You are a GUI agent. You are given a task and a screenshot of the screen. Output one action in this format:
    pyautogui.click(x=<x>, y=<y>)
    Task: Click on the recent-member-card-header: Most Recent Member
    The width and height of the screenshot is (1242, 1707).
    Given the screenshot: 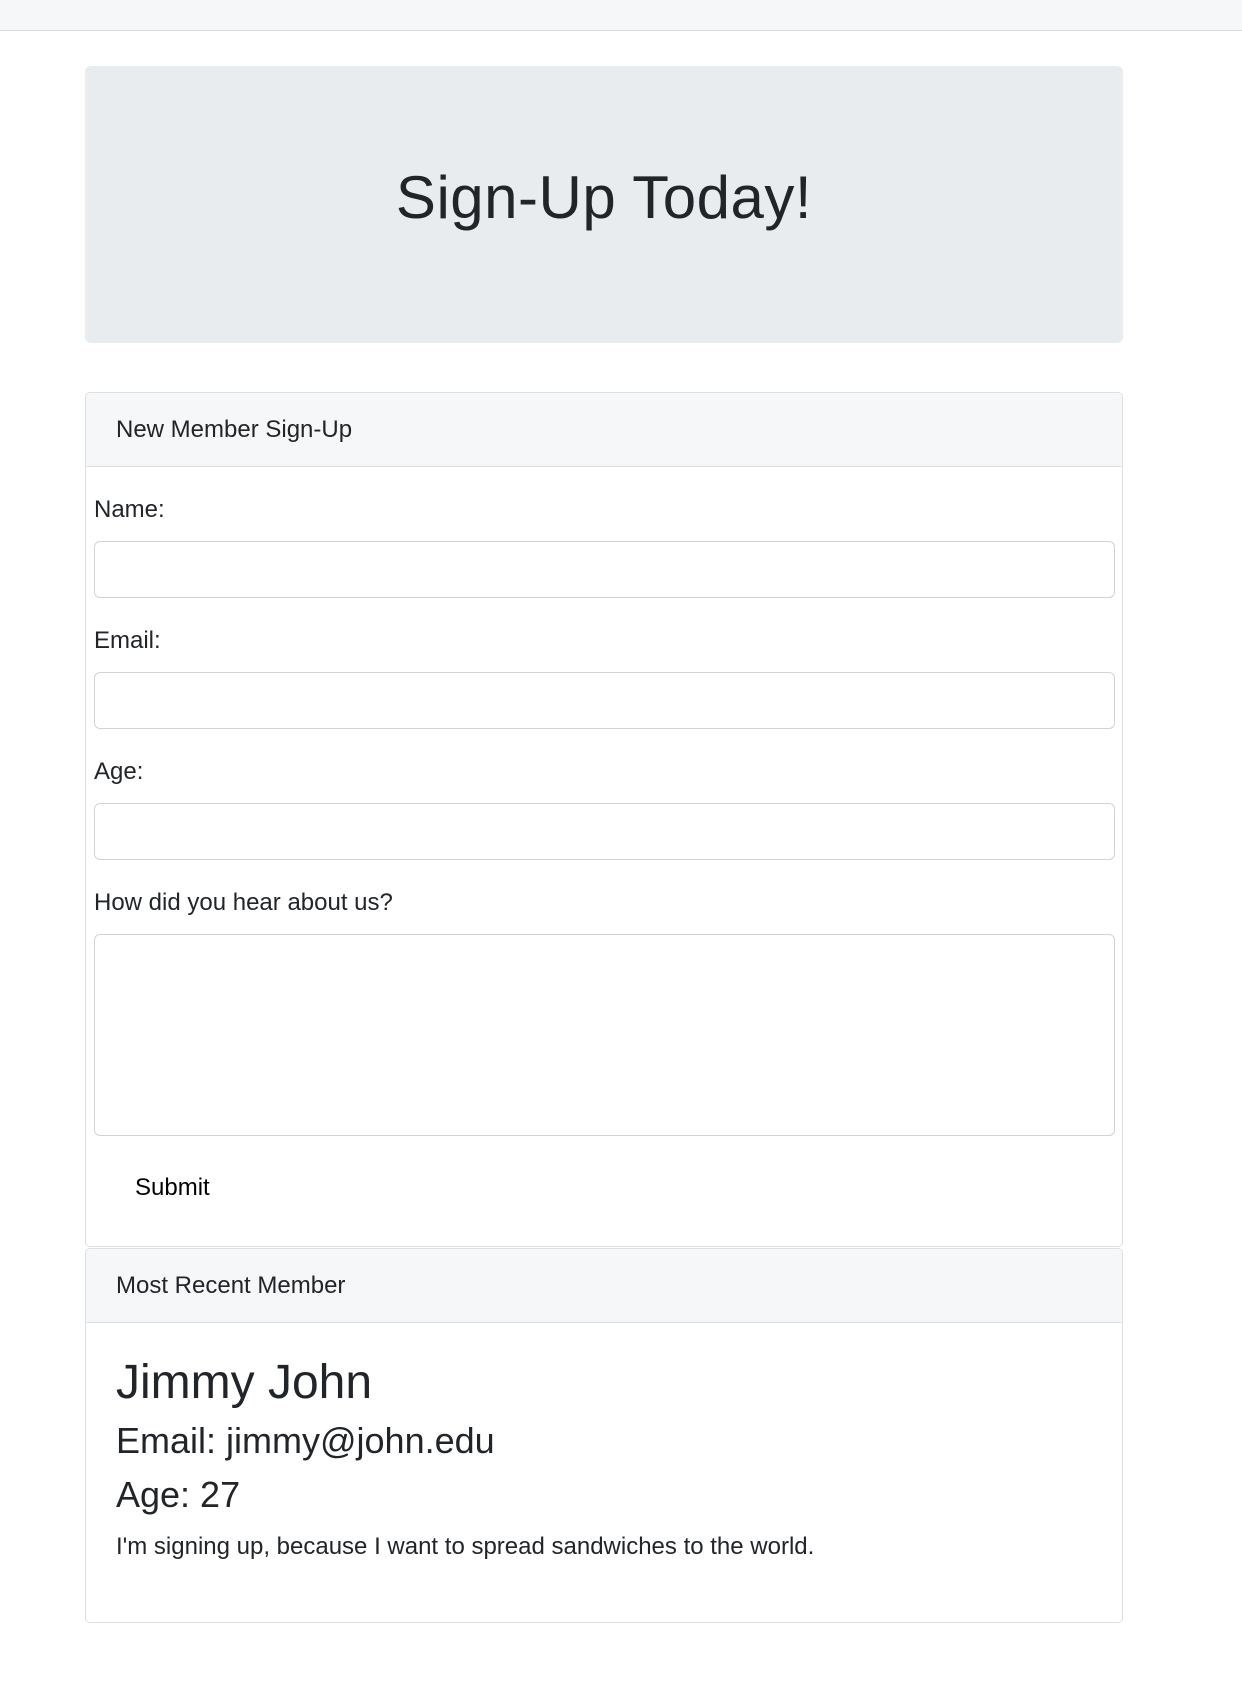 What is the action you would take?
    pyautogui.click(x=604, y=1286)
    